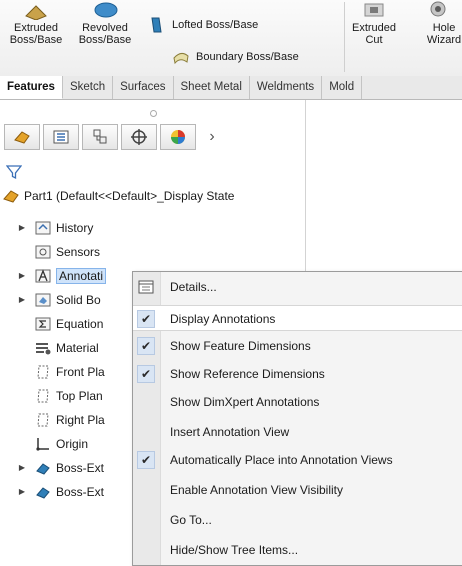  What do you see at coordinates (181, 58) in the screenshot?
I see `boundary-boss-icon` at bounding box center [181, 58].